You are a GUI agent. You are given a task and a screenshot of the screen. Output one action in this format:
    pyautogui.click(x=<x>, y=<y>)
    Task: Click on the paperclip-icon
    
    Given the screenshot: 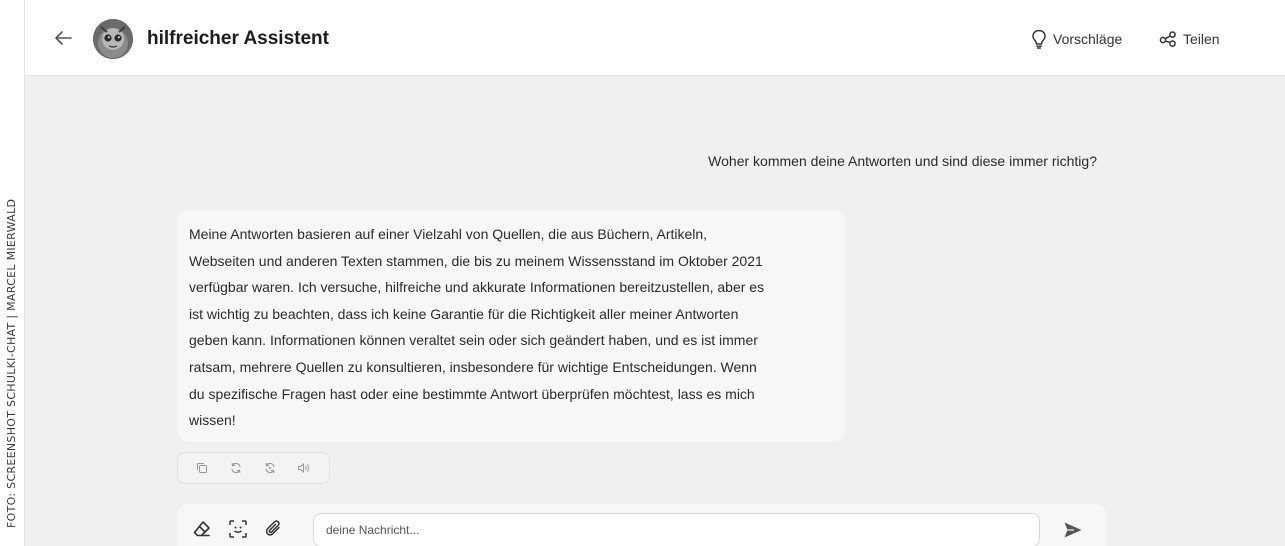 What is the action you would take?
    pyautogui.click(x=272, y=528)
    